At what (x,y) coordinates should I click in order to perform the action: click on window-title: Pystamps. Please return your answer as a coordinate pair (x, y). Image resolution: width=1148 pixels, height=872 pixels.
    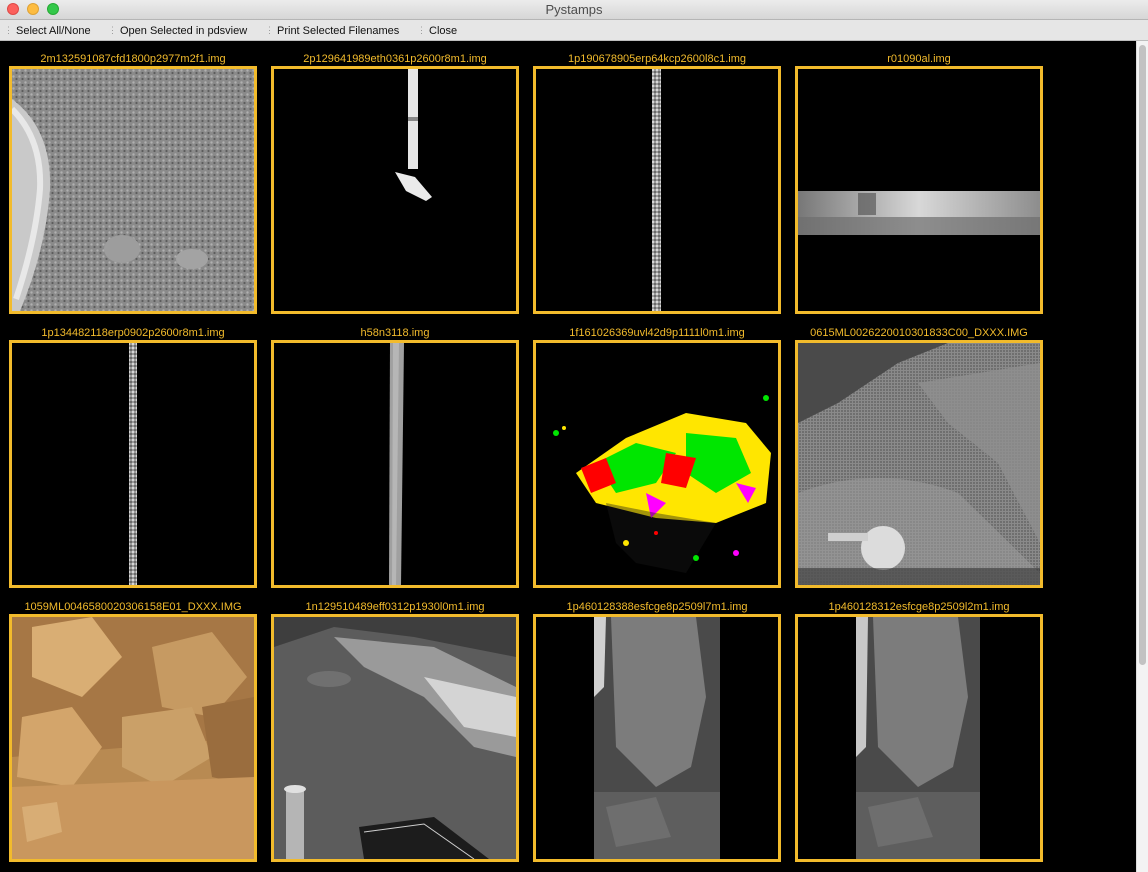
    Looking at the image, I should click on (574, 9).